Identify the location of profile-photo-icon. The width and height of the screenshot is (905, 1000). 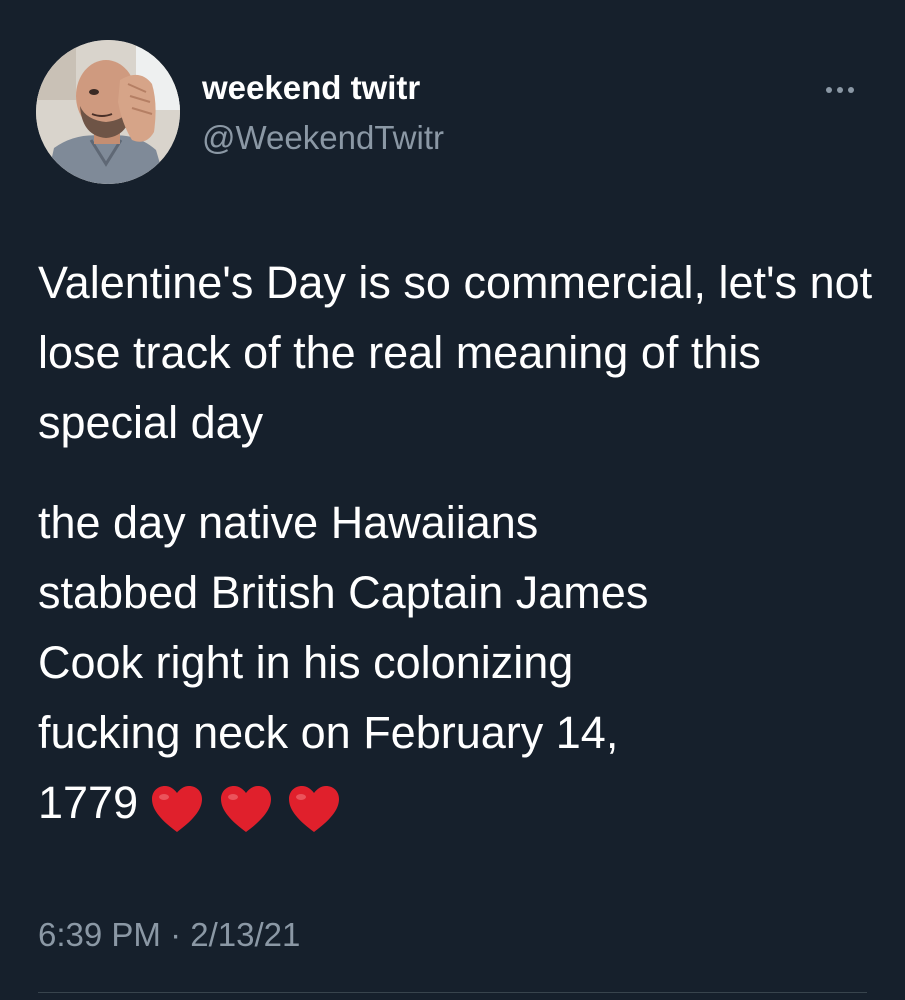
(108, 112).